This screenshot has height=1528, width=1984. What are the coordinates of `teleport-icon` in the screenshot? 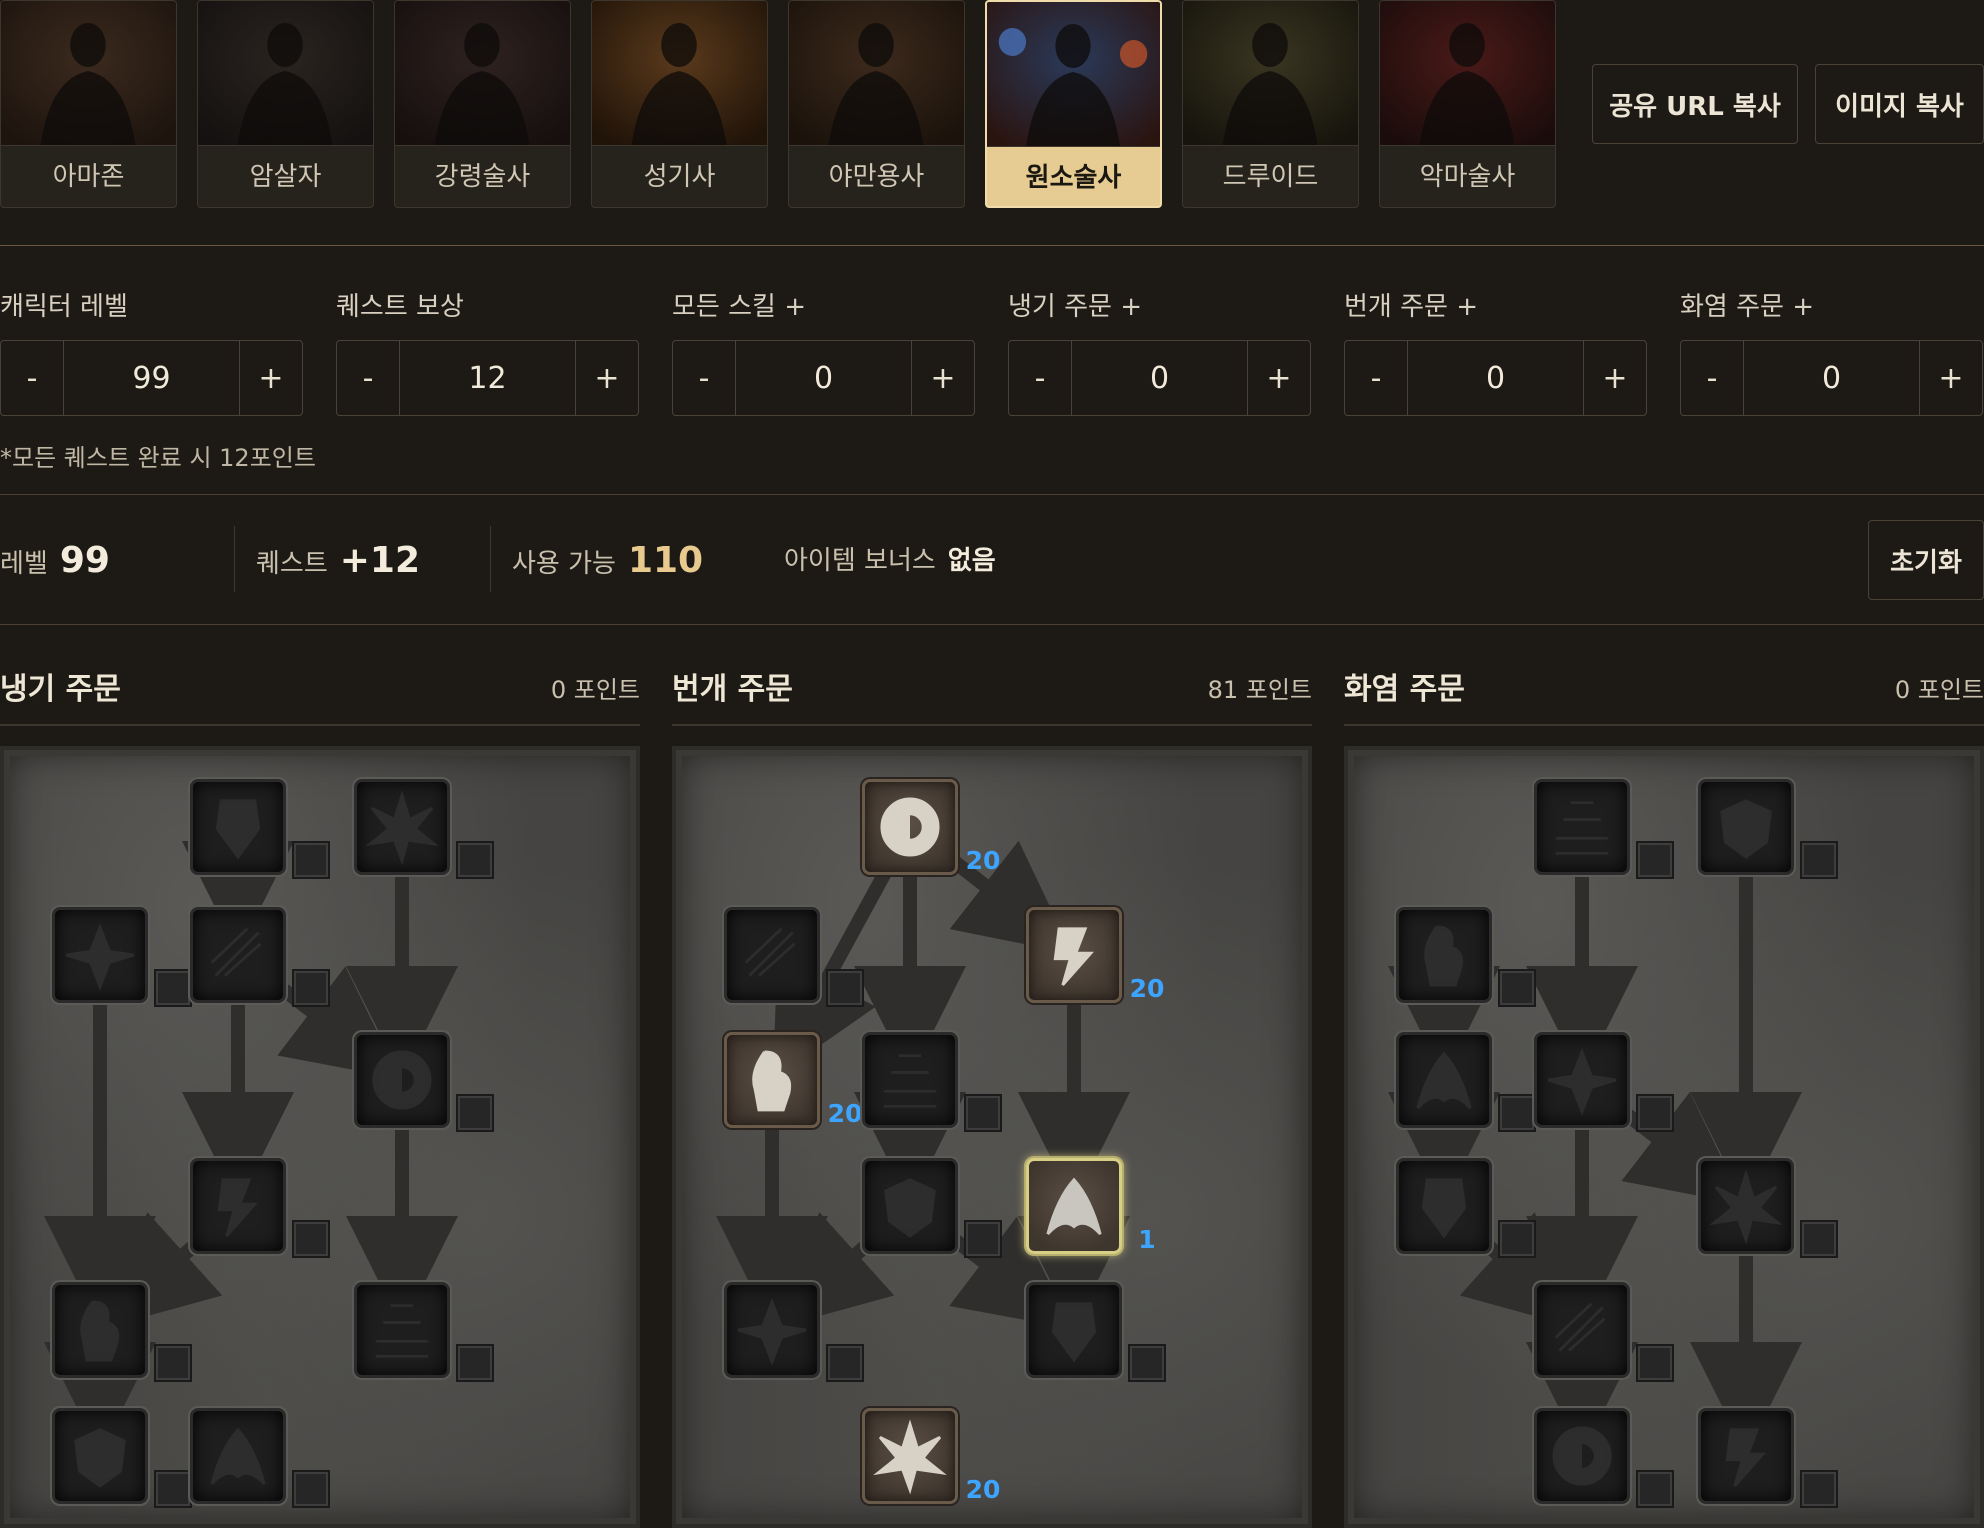 It's located at (1074, 1206).